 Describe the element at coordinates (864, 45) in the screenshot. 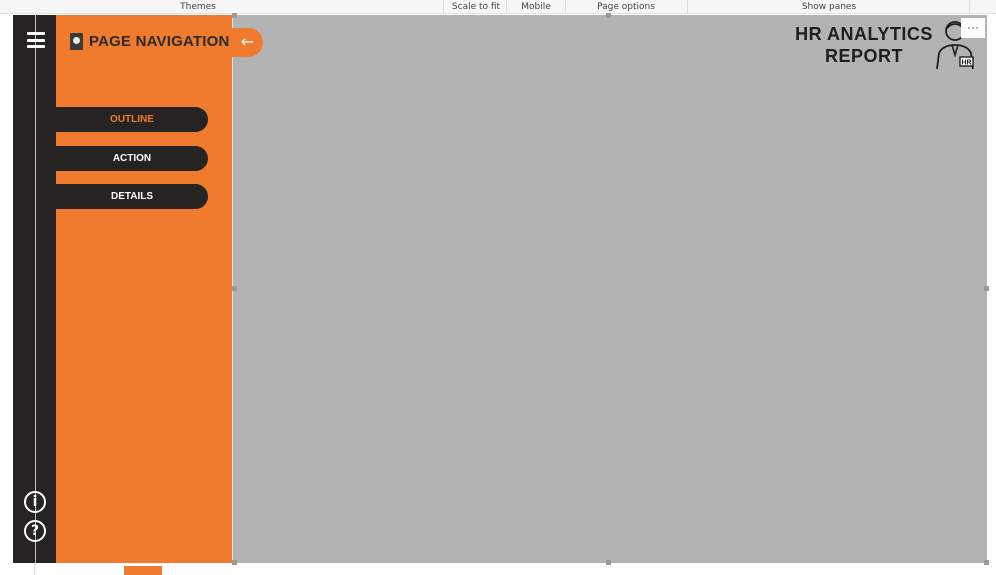

I see `report-title: HR ANALYTICS REPORT` at that location.